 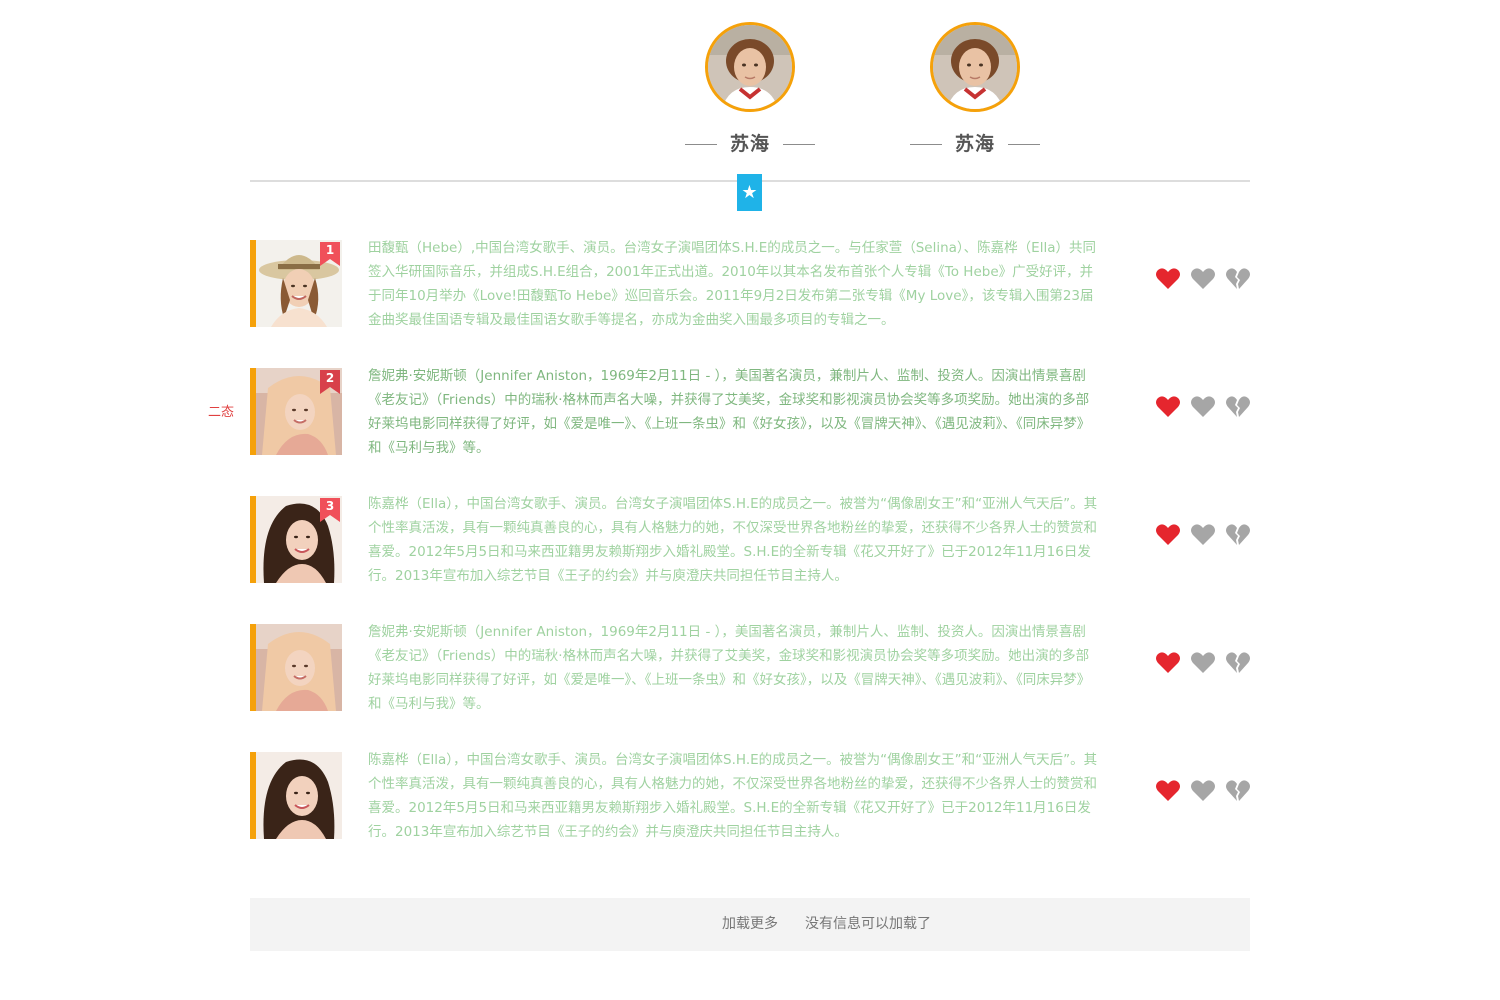 I want to click on rank-badge: 2, so click(x=330, y=382).